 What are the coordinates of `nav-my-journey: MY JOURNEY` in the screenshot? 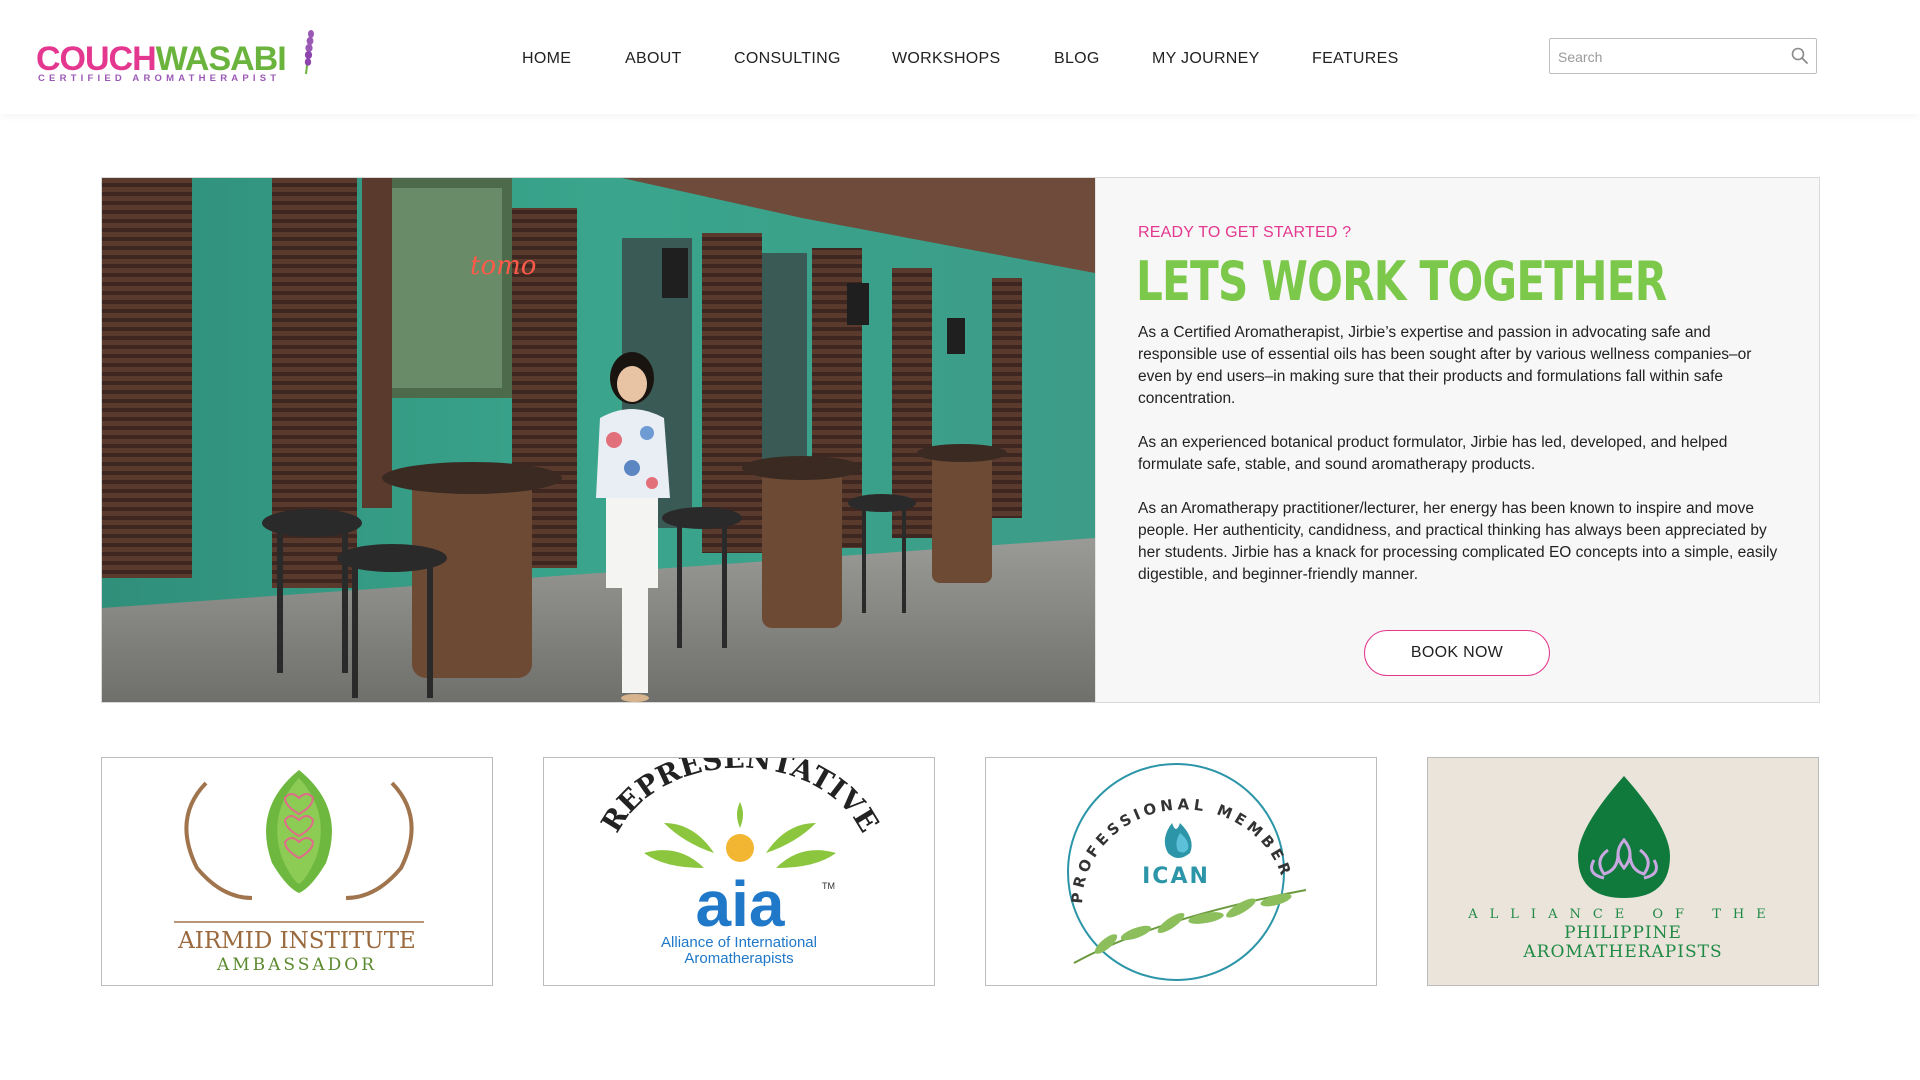 It's located at (1206, 59).